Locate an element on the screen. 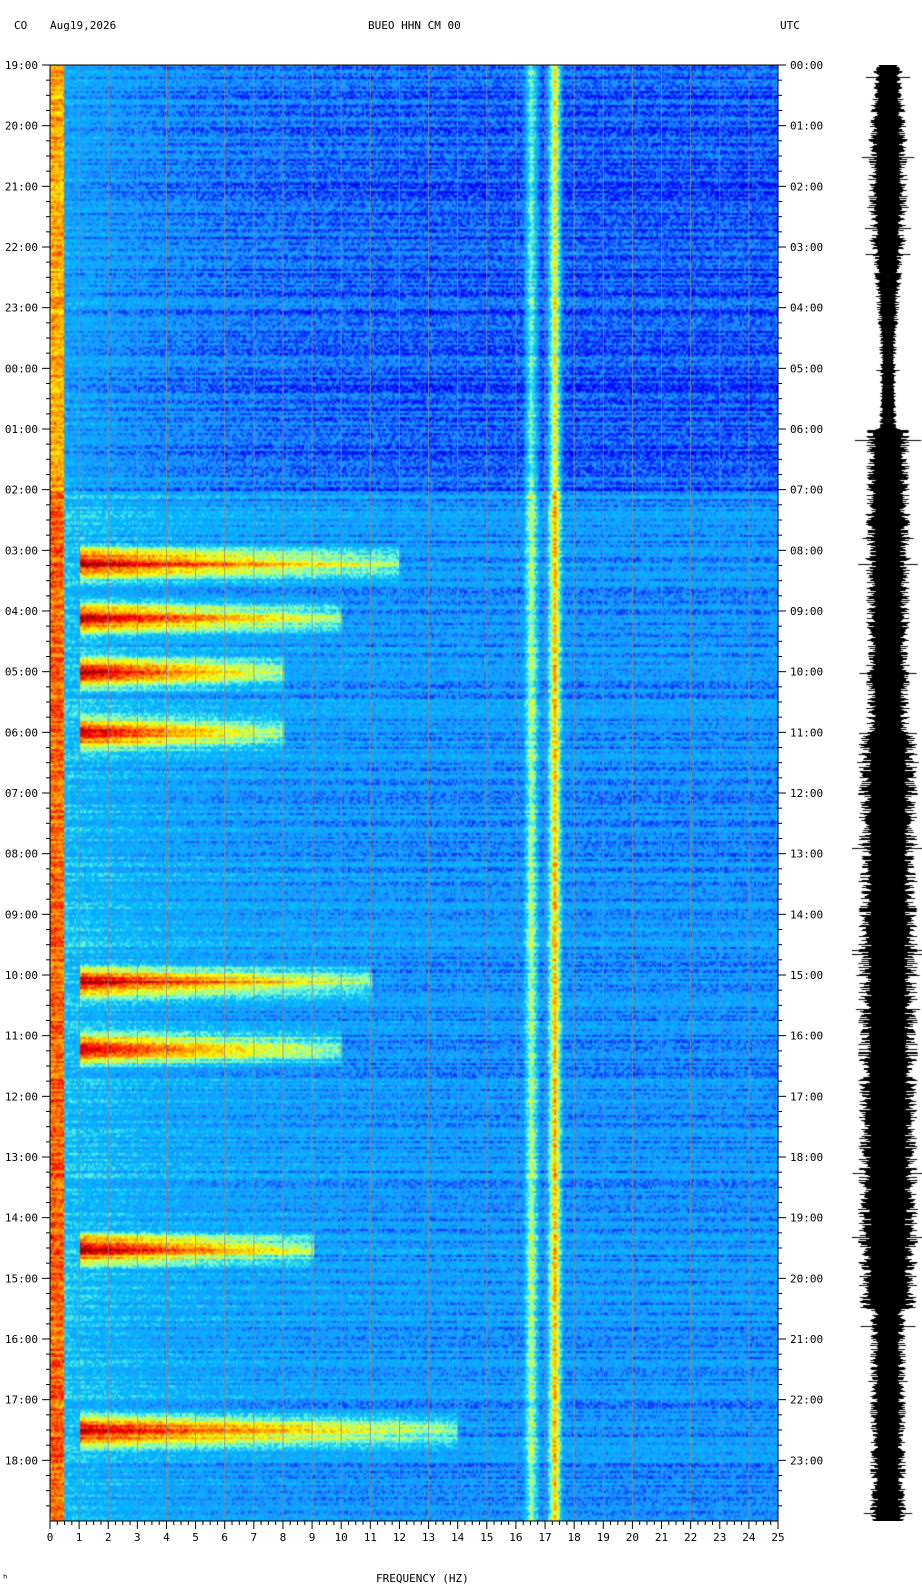 Image resolution: width=922 pixels, height=1584 pixels. x-tick-label: 18 is located at coordinates (574, 1537).